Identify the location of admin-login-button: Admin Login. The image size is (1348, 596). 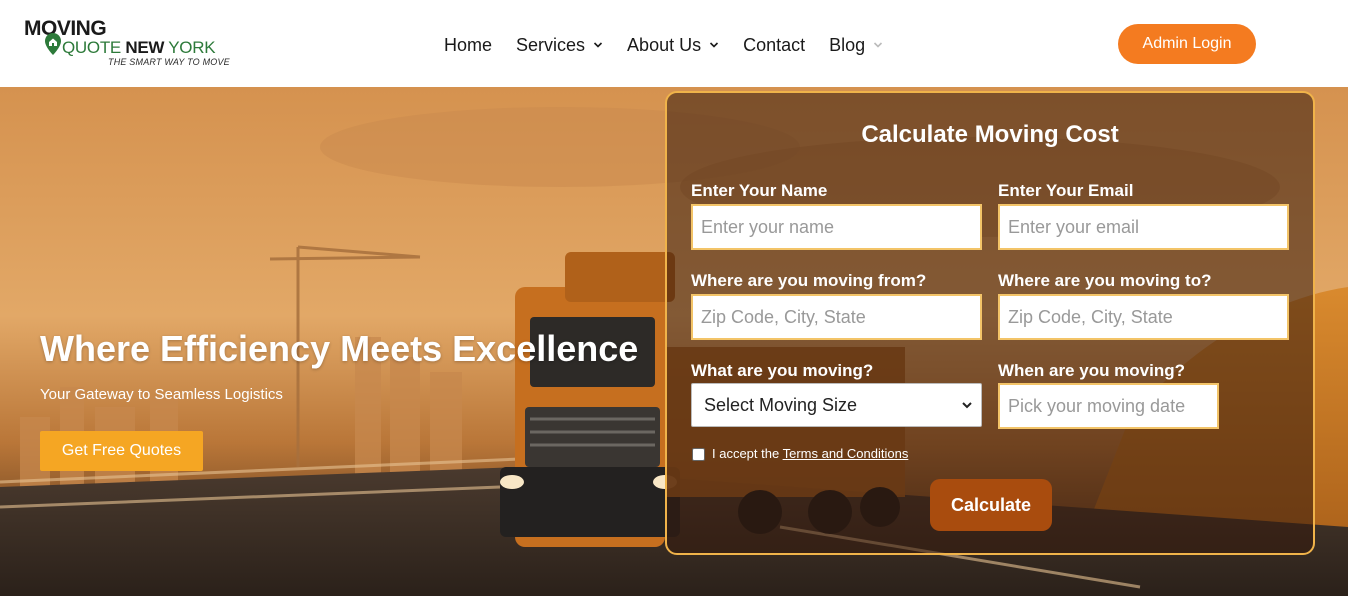
(1187, 44).